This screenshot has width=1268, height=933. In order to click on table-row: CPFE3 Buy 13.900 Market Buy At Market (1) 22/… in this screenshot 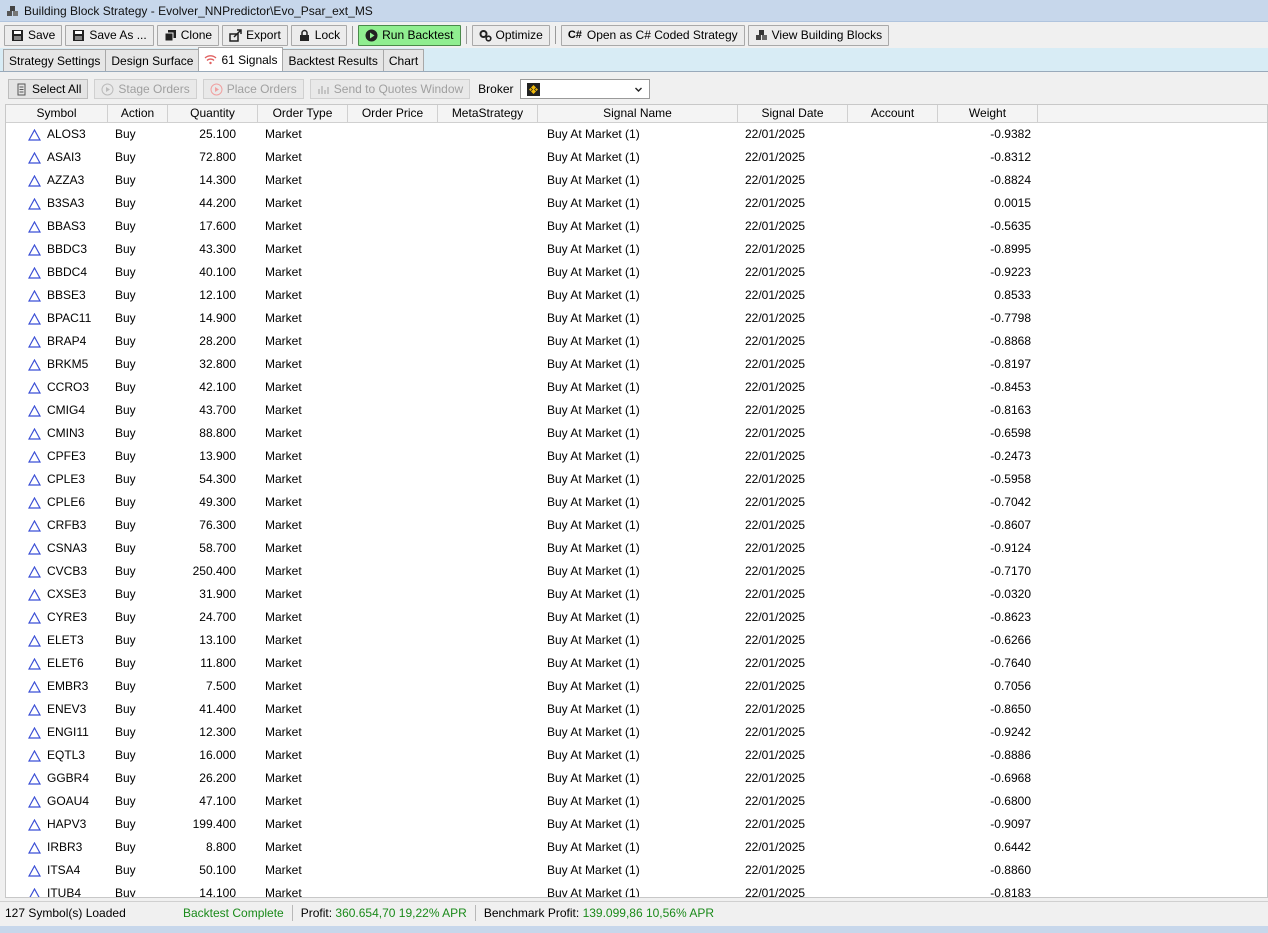, I will do `click(636, 456)`.